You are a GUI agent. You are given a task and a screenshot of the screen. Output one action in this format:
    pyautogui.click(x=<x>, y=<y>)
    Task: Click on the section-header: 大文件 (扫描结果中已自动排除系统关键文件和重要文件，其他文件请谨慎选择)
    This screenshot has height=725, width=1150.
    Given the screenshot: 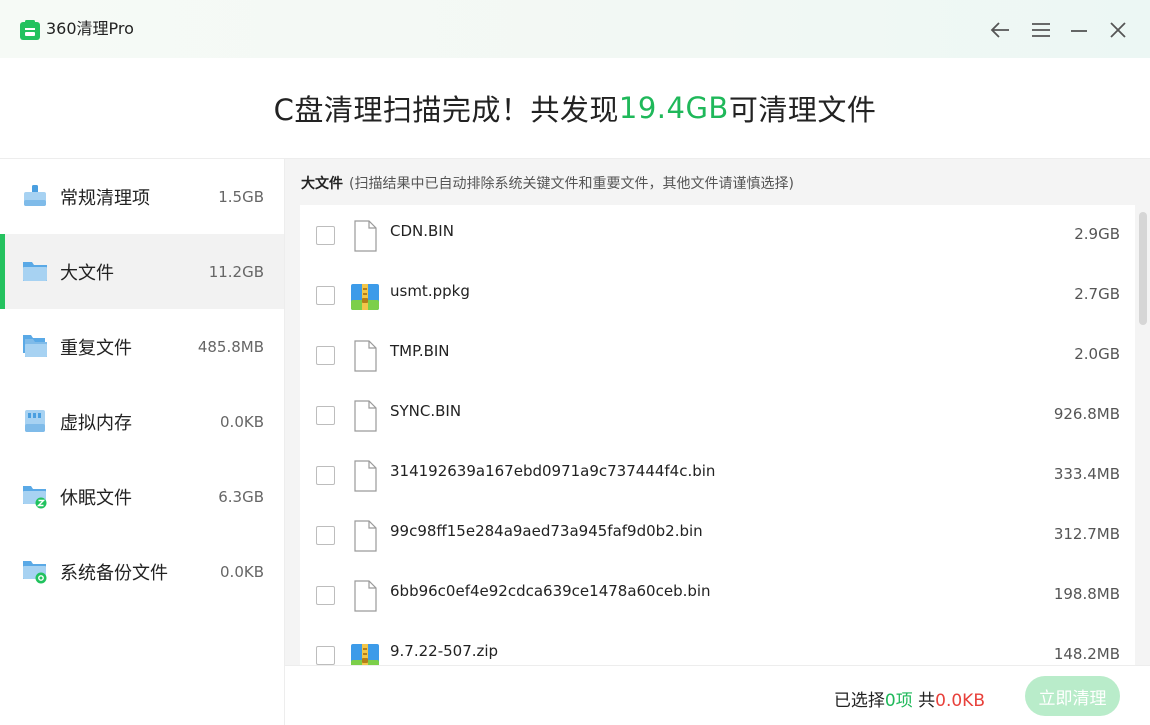 What is the action you would take?
    pyautogui.click(x=547, y=183)
    